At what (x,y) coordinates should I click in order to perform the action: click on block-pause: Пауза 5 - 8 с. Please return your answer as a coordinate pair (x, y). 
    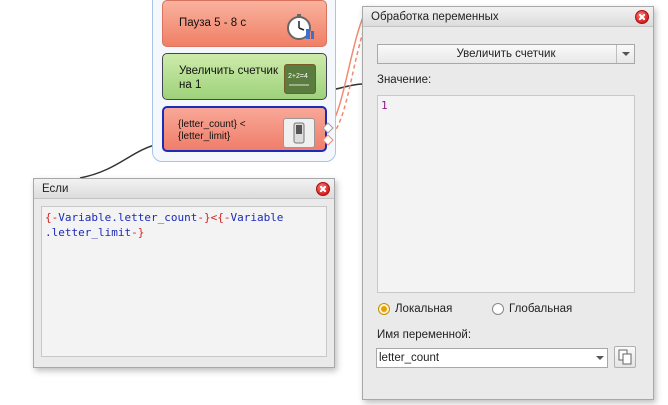
    Looking at the image, I should click on (244, 23).